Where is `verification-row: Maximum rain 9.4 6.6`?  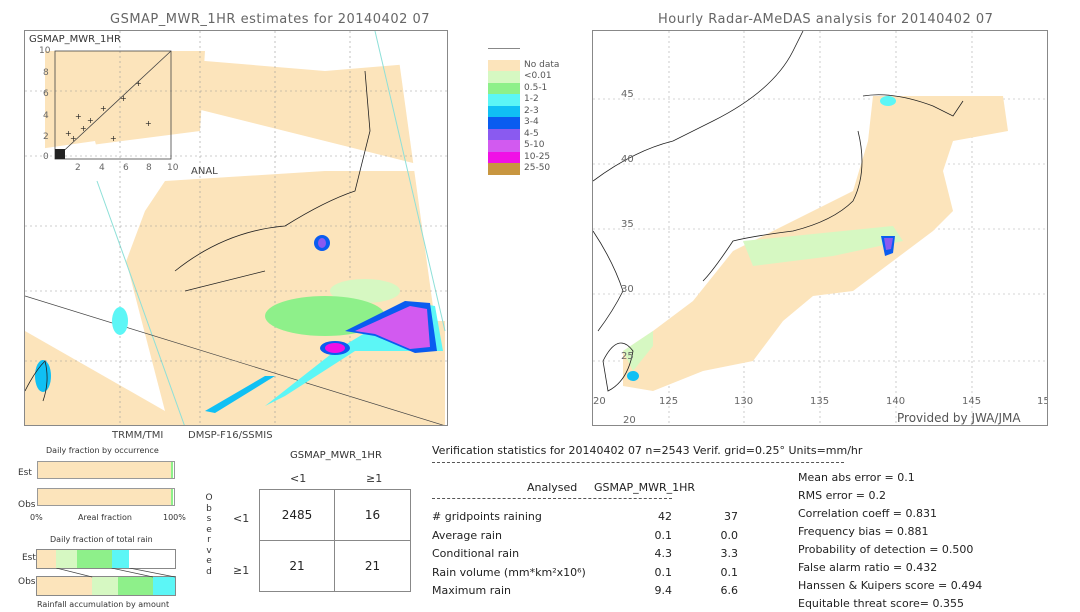 verification-row: Maximum rain 9.4 6.6 is located at coordinates (602, 590).